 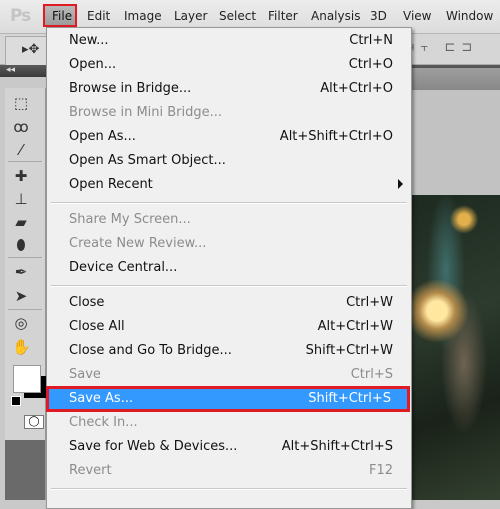 I want to click on menu-item-shortcut: Ctrl+S, so click(x=371, y=374).